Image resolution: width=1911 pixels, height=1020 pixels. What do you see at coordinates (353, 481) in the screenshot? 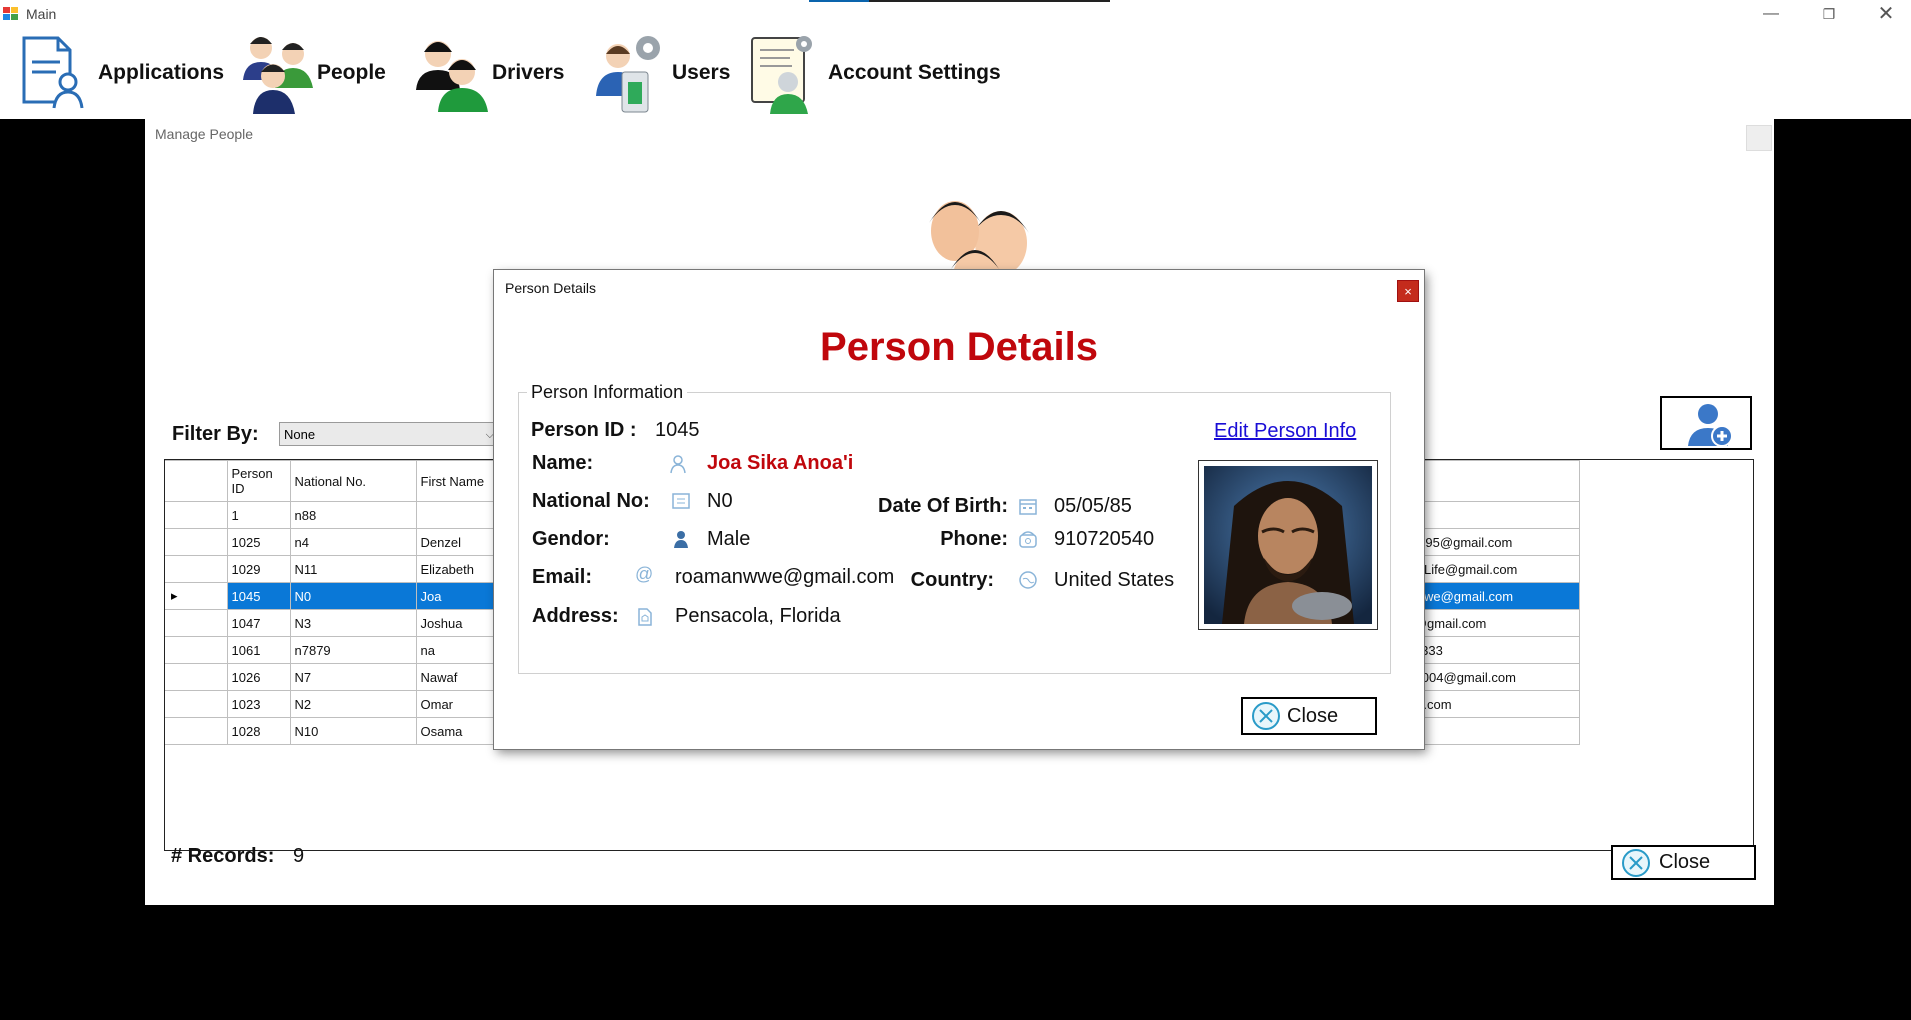
I see `column-header-national-no: National No.` at bounding box center [353, 481].